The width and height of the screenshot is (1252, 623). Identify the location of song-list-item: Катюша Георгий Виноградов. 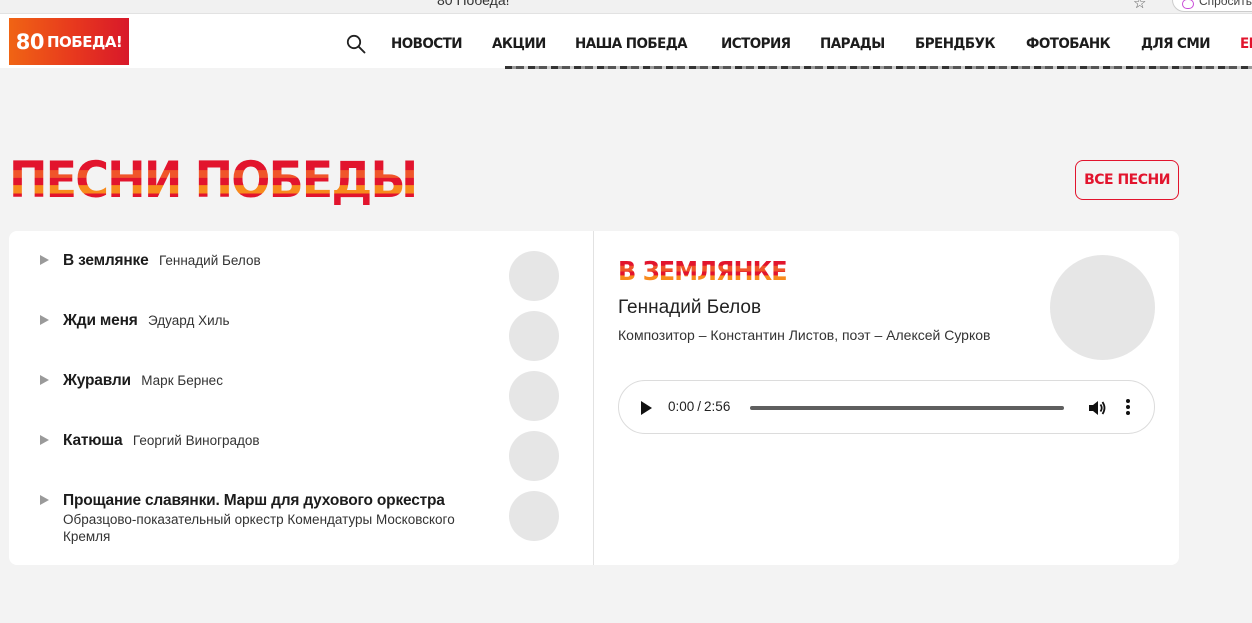
(301, 446).